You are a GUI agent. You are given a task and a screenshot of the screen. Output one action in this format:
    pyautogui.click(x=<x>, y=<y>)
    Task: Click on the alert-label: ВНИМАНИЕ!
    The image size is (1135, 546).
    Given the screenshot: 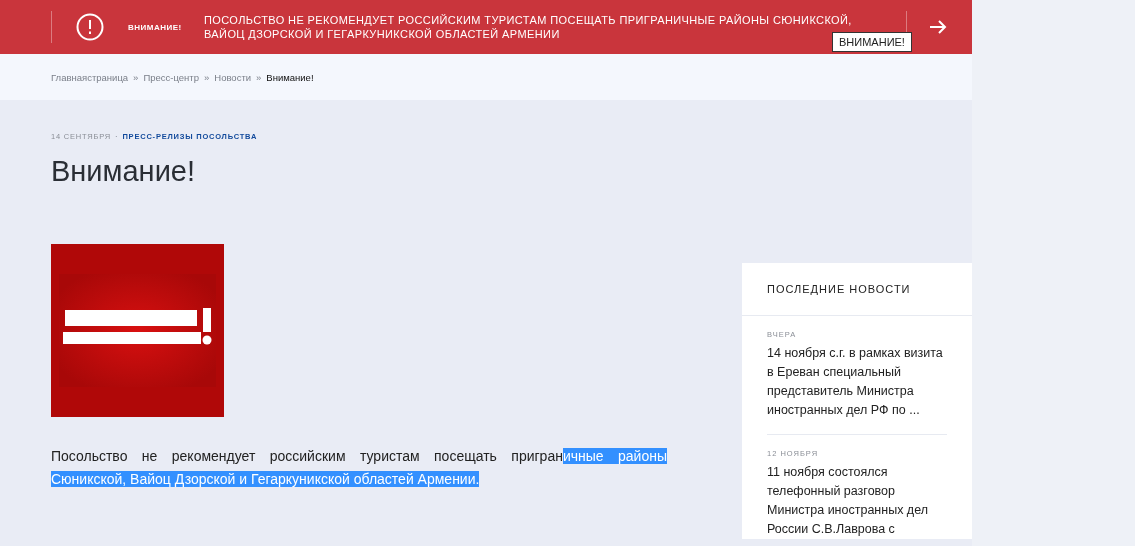 What is the action you would take?
    pyautogui.click(x=155, y=27)
    